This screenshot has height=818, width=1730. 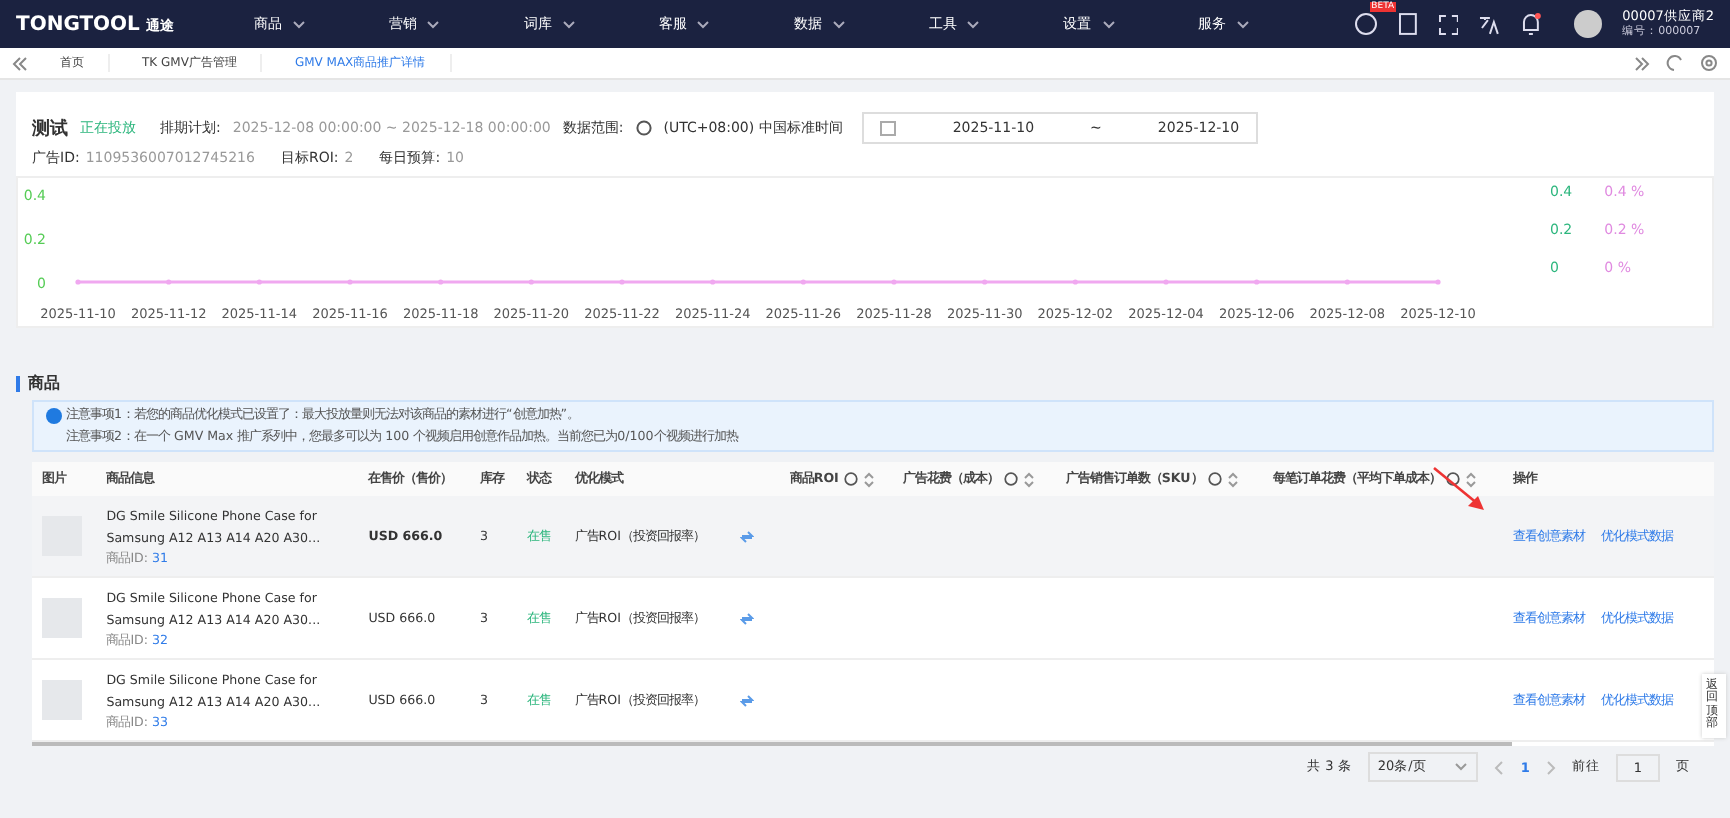 I want to click on refresh-icon, so click(x=1675, y=63).